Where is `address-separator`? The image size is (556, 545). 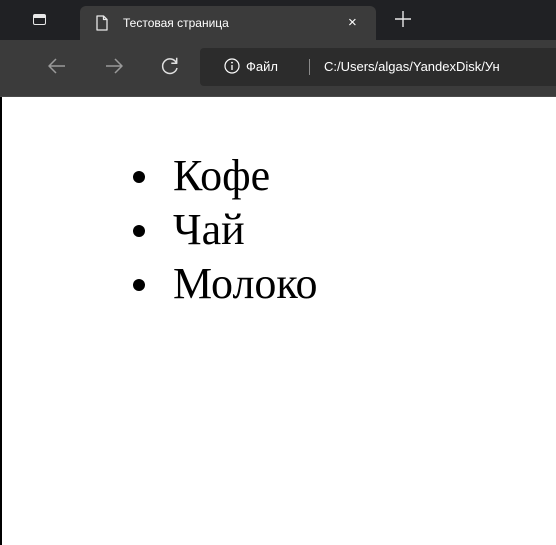
address-separator is located at coordinates (309, 67).